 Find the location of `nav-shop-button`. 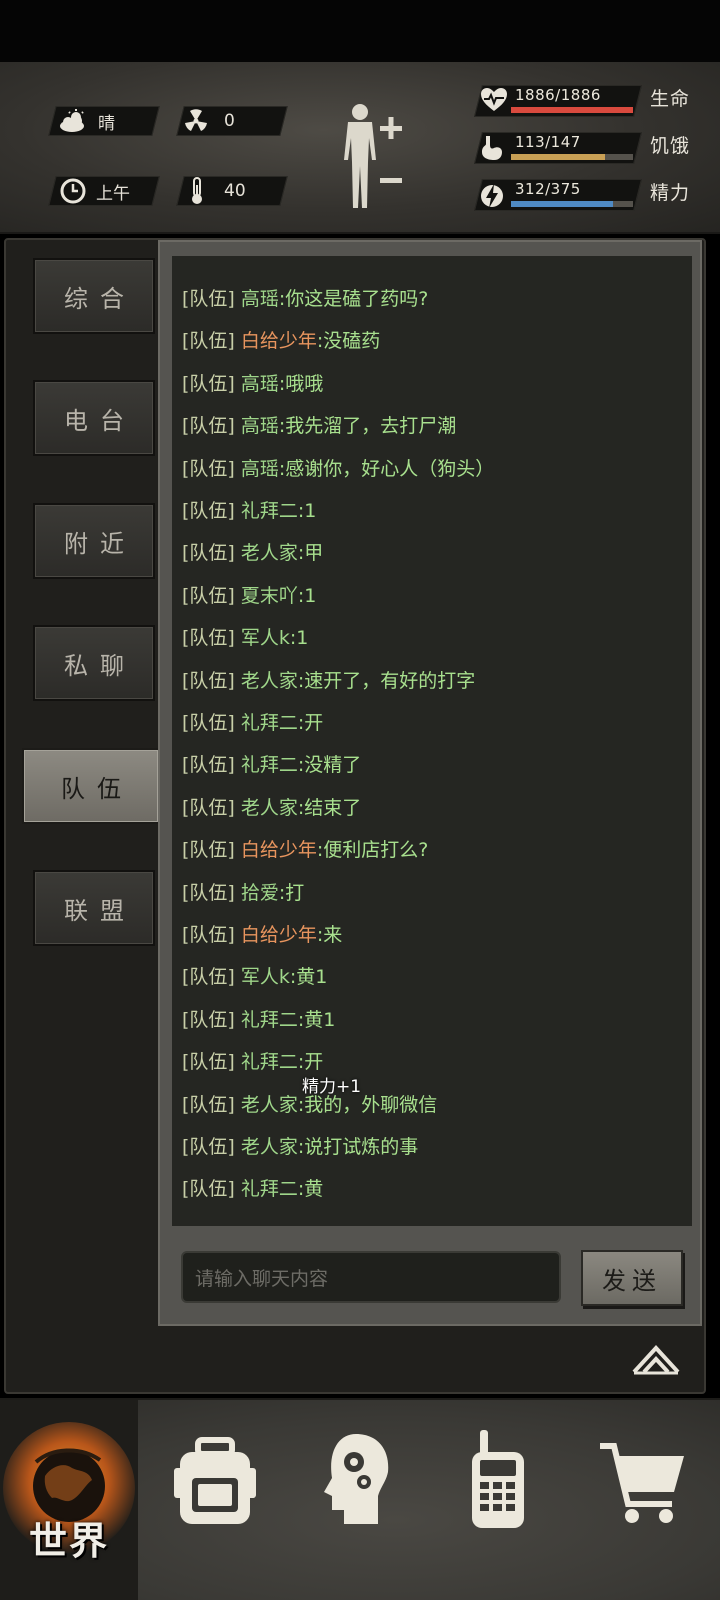

nav-shop-button is located at coordinates (642, 1500).